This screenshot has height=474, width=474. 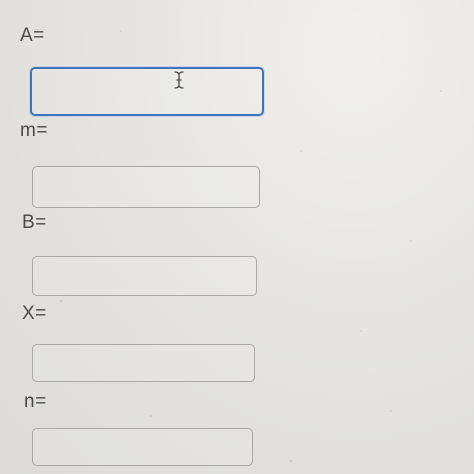 I want to click on text-cursor-ibeam-icon, so click(x=179, y=80).